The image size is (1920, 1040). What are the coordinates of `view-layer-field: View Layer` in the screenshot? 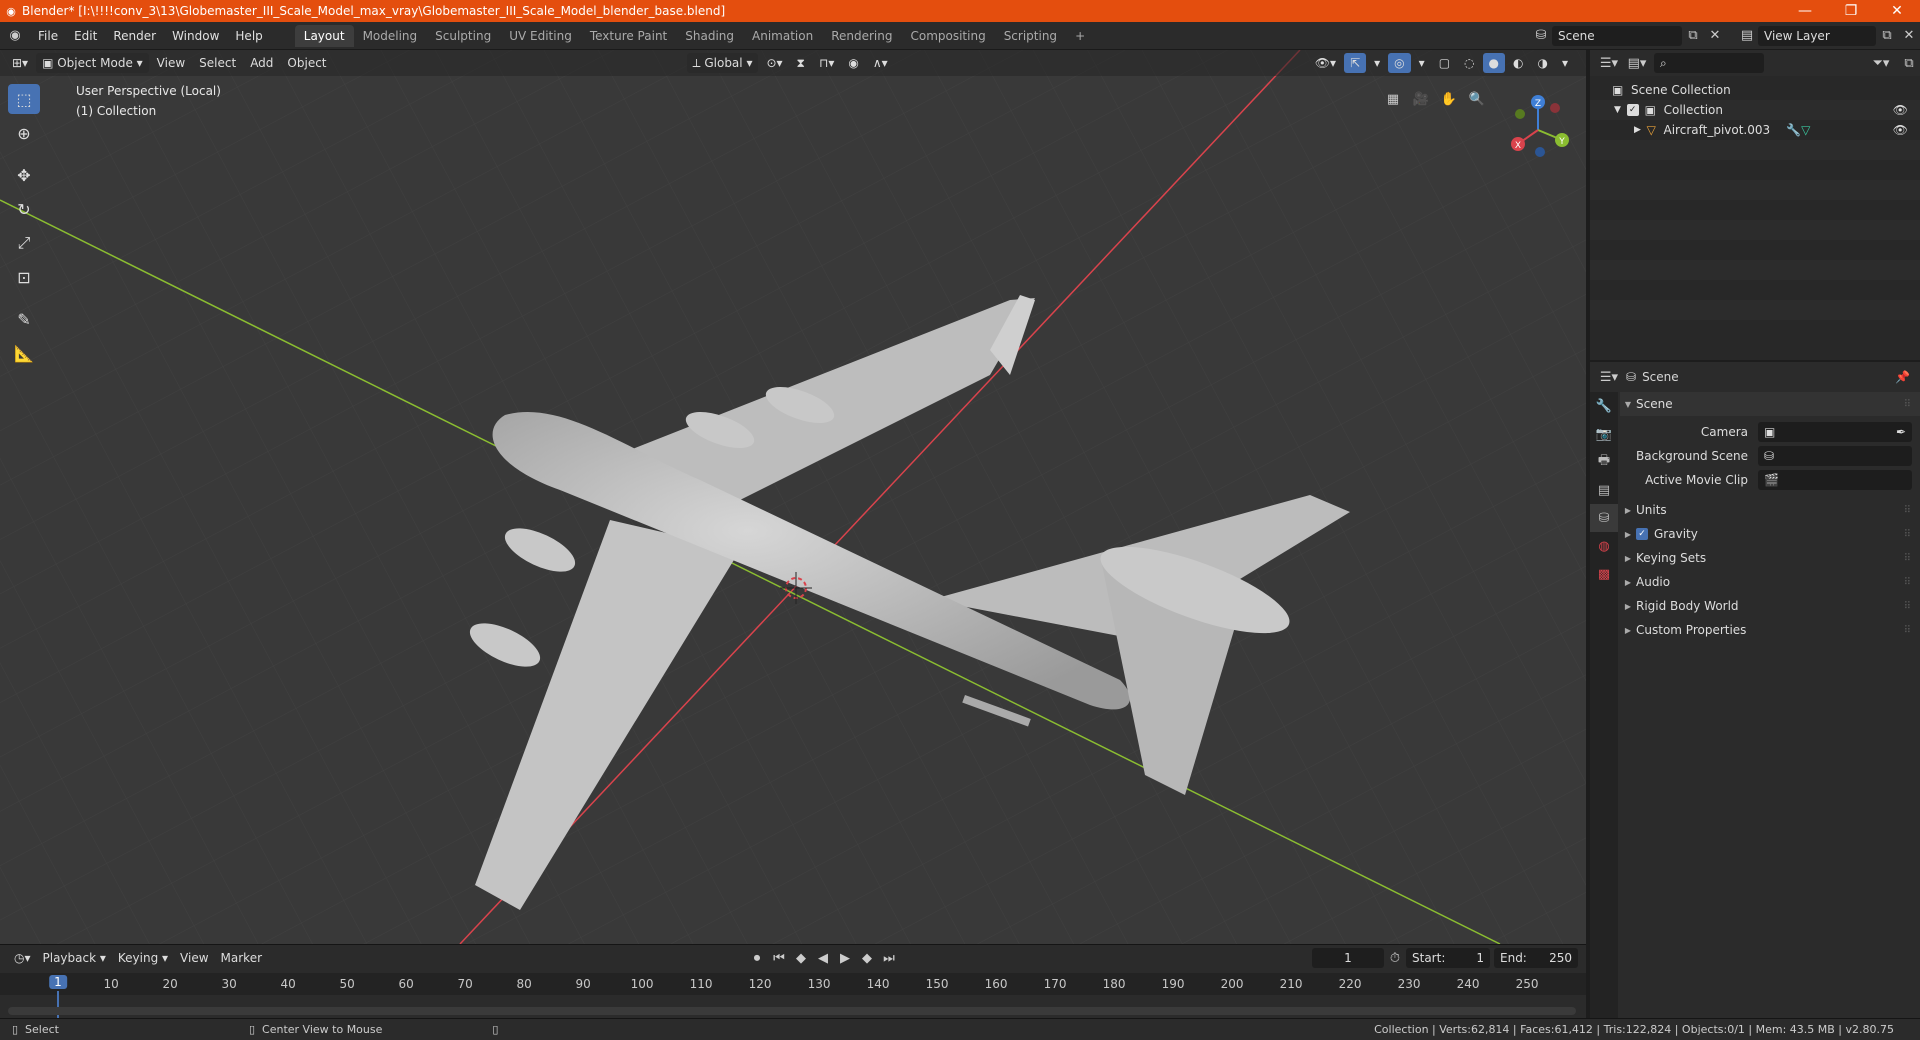 It's located at (1817, 35).